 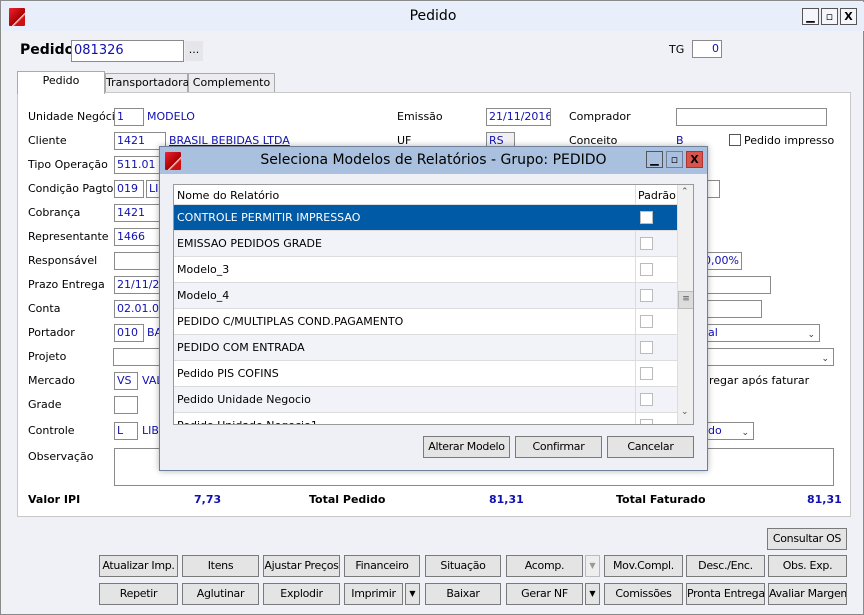 I want to click on pedido-impresso-checkbox, so click(x=735, y=140).